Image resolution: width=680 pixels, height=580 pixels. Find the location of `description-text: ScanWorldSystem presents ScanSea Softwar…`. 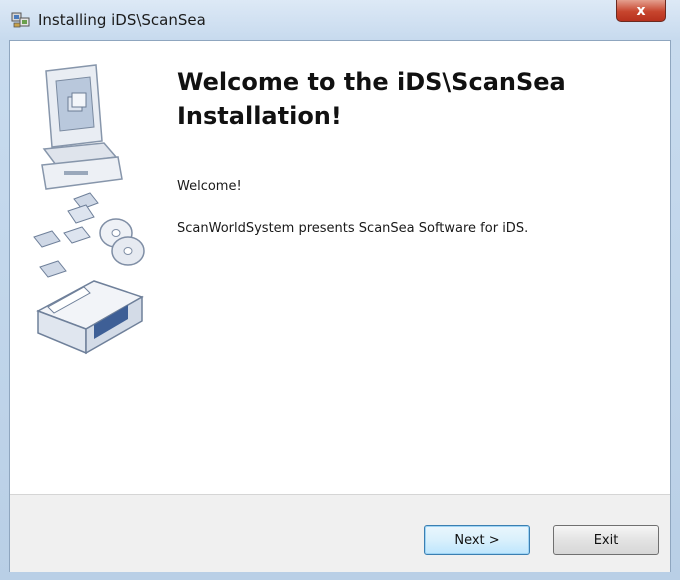

description-text: ScanWorldSystem presents ScanSea Softwar… is located at coordinates (353, 228).